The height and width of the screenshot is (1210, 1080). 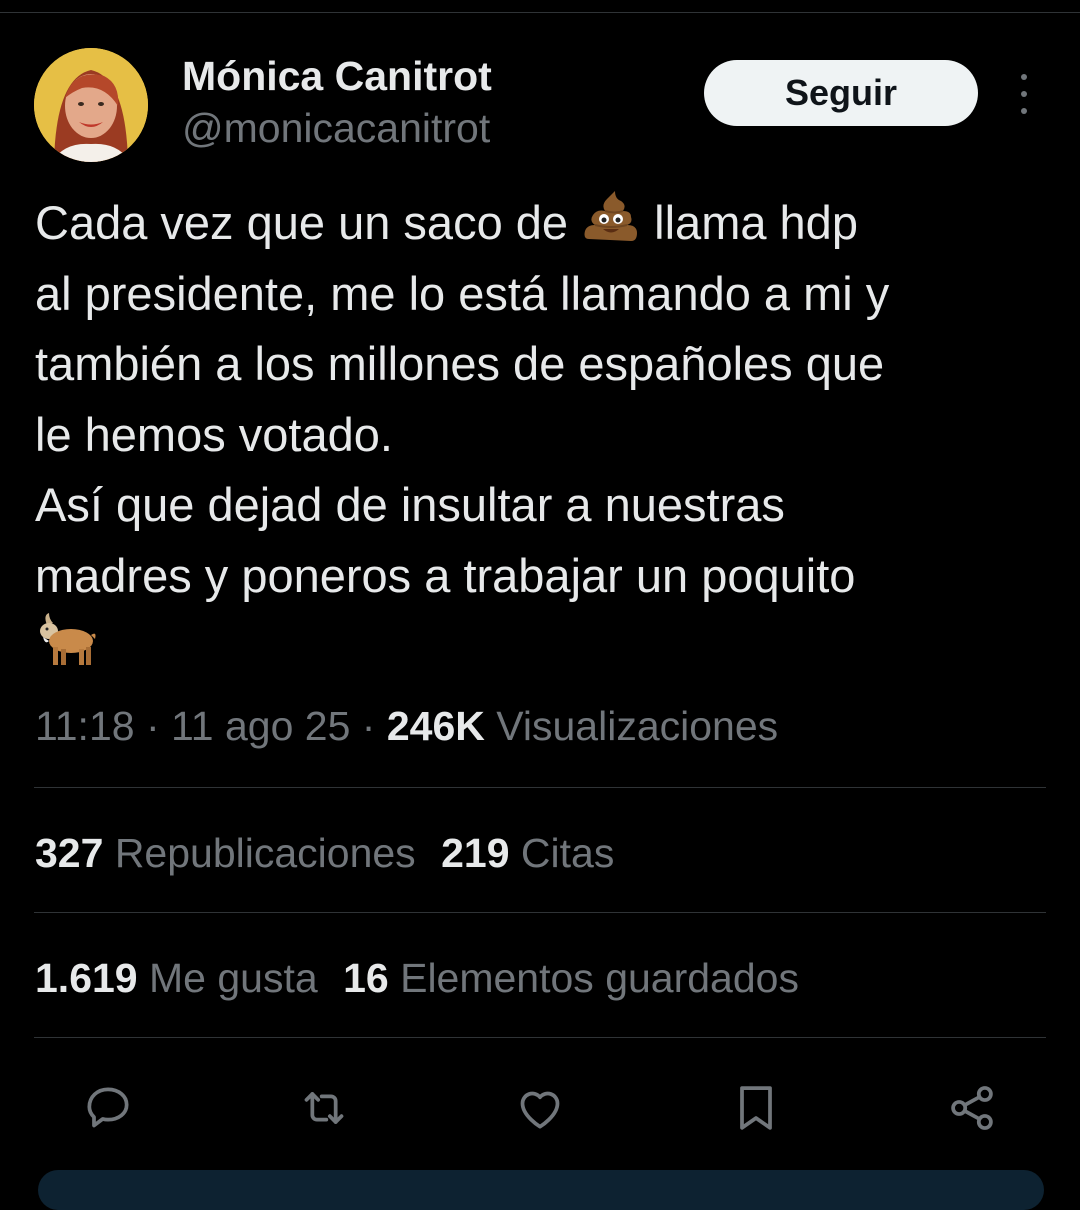 I want to click on quotes-stat: 219 Citas, so click(x=527, y=853).